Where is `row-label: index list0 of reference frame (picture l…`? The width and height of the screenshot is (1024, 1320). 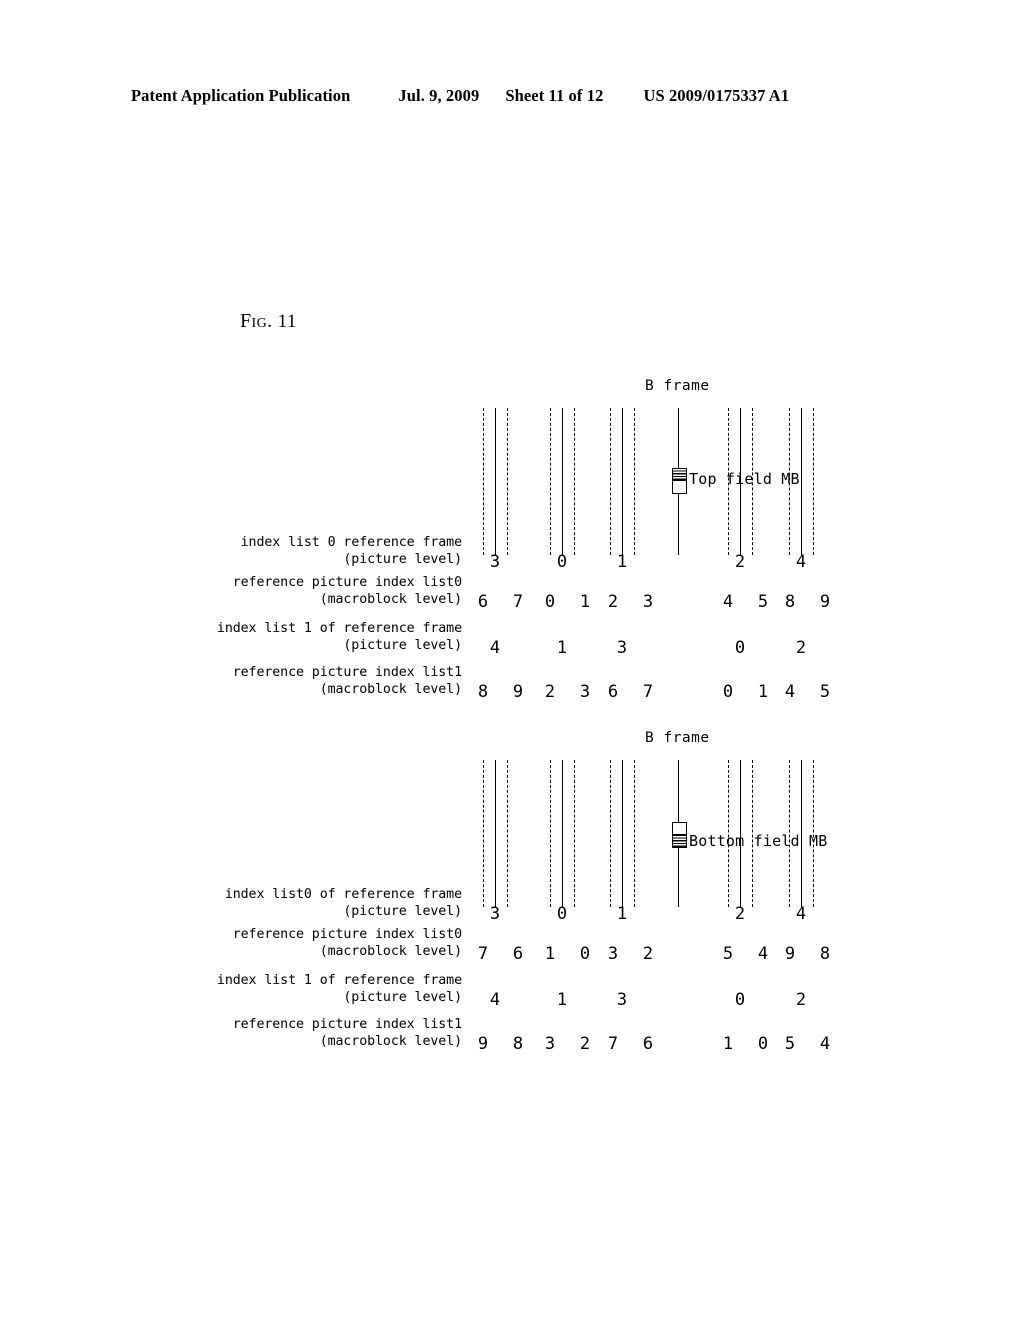
row-label: index list0 of reference frame (picture l… is located at coordinates (306, 903).